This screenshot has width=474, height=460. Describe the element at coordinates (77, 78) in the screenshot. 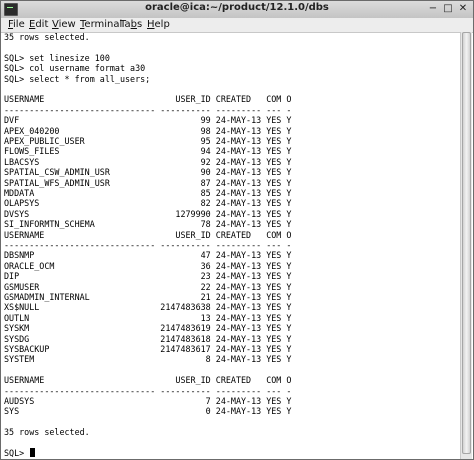

I see `terminal-line: SQL> select * from all_users;` at that location.